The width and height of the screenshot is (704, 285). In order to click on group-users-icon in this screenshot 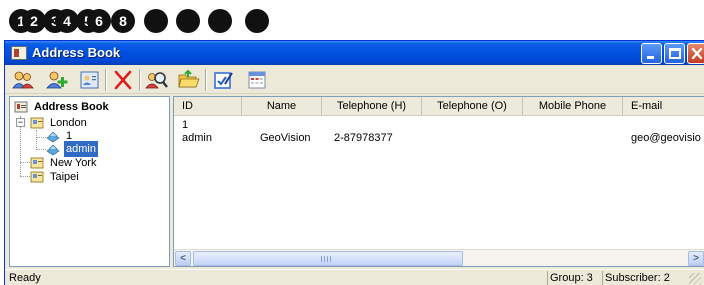, I will do `click(23, 80)`.